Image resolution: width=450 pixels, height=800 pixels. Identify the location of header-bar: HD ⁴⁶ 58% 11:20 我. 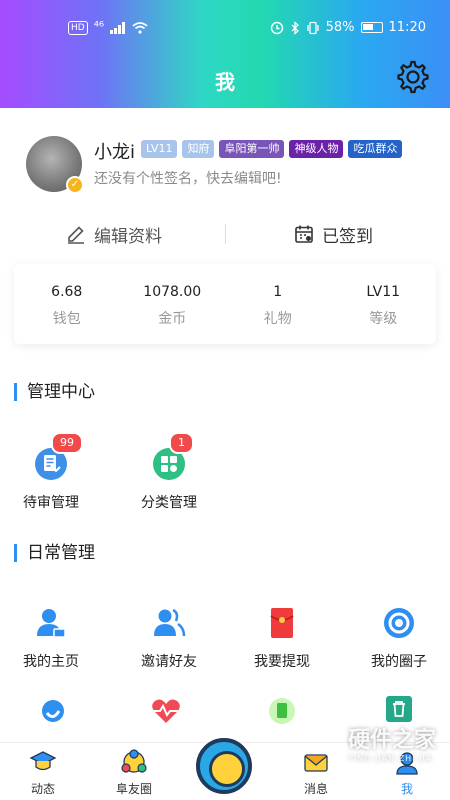
(225, 54).